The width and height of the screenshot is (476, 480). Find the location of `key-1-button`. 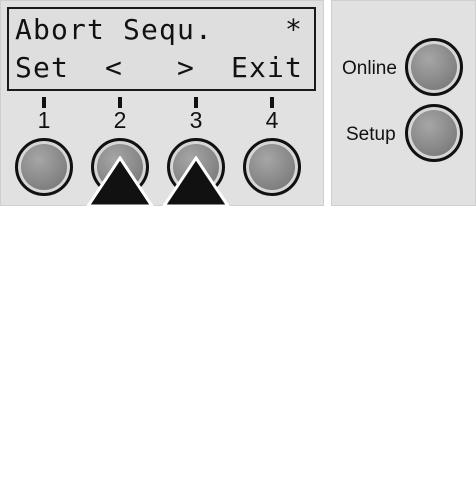

key-1-button is located at coordinates (44, 167).